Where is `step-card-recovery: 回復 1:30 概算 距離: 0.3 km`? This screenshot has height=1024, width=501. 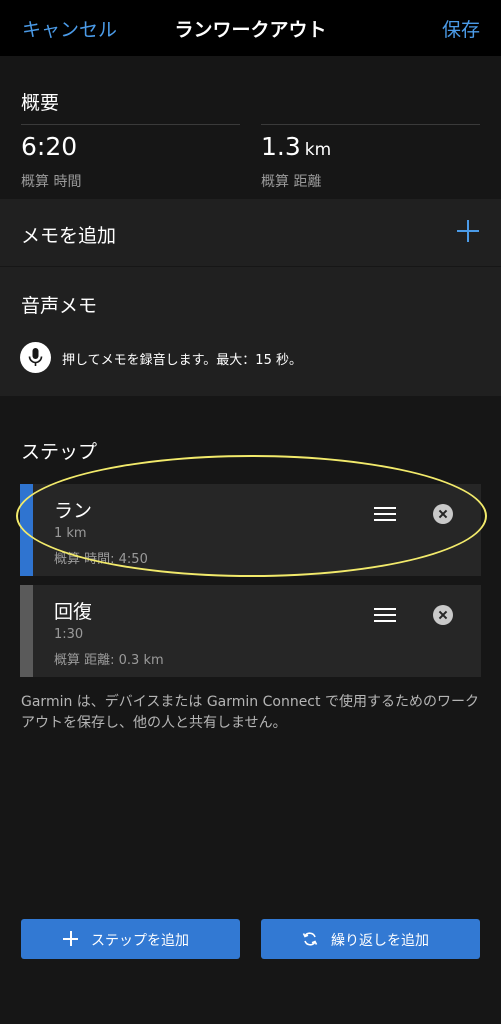 step-card-recovery: 回復 1:30 概算 距離: 0.3 km is located at coordinates (250, 631).